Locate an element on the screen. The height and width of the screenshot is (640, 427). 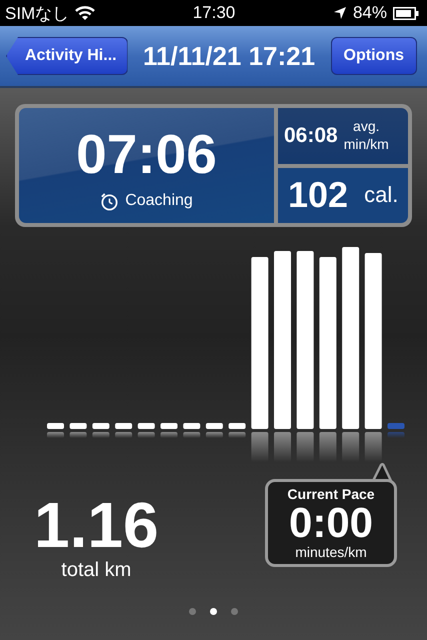
clock-text: 17:30 is located at coordinates (214, 13).